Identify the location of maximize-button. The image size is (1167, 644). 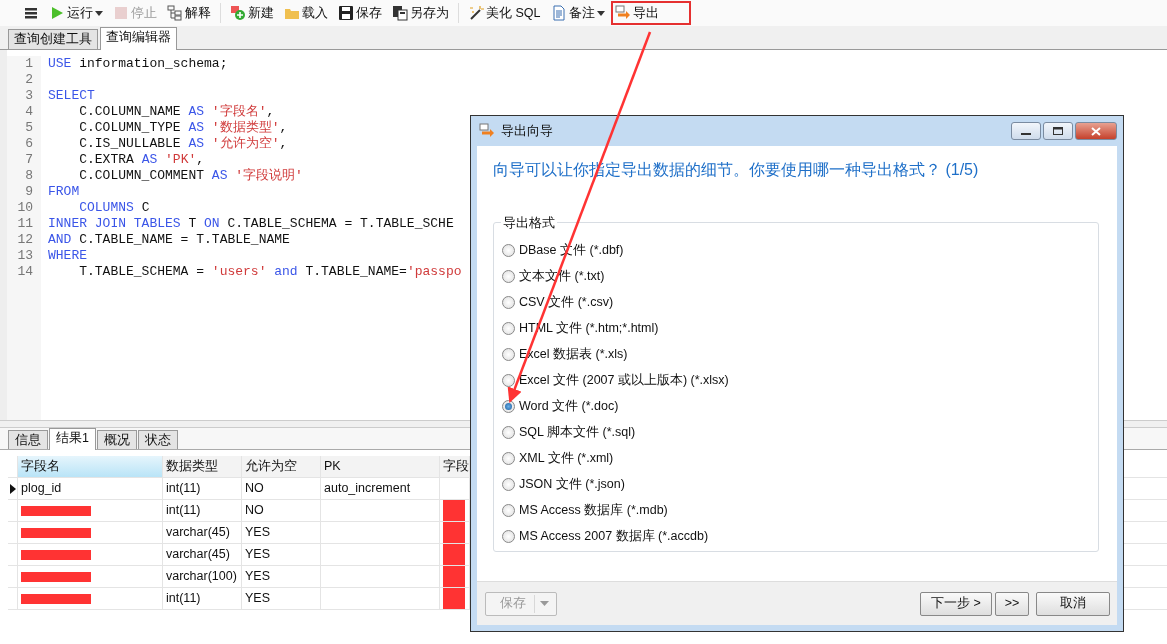
(1058, 131).